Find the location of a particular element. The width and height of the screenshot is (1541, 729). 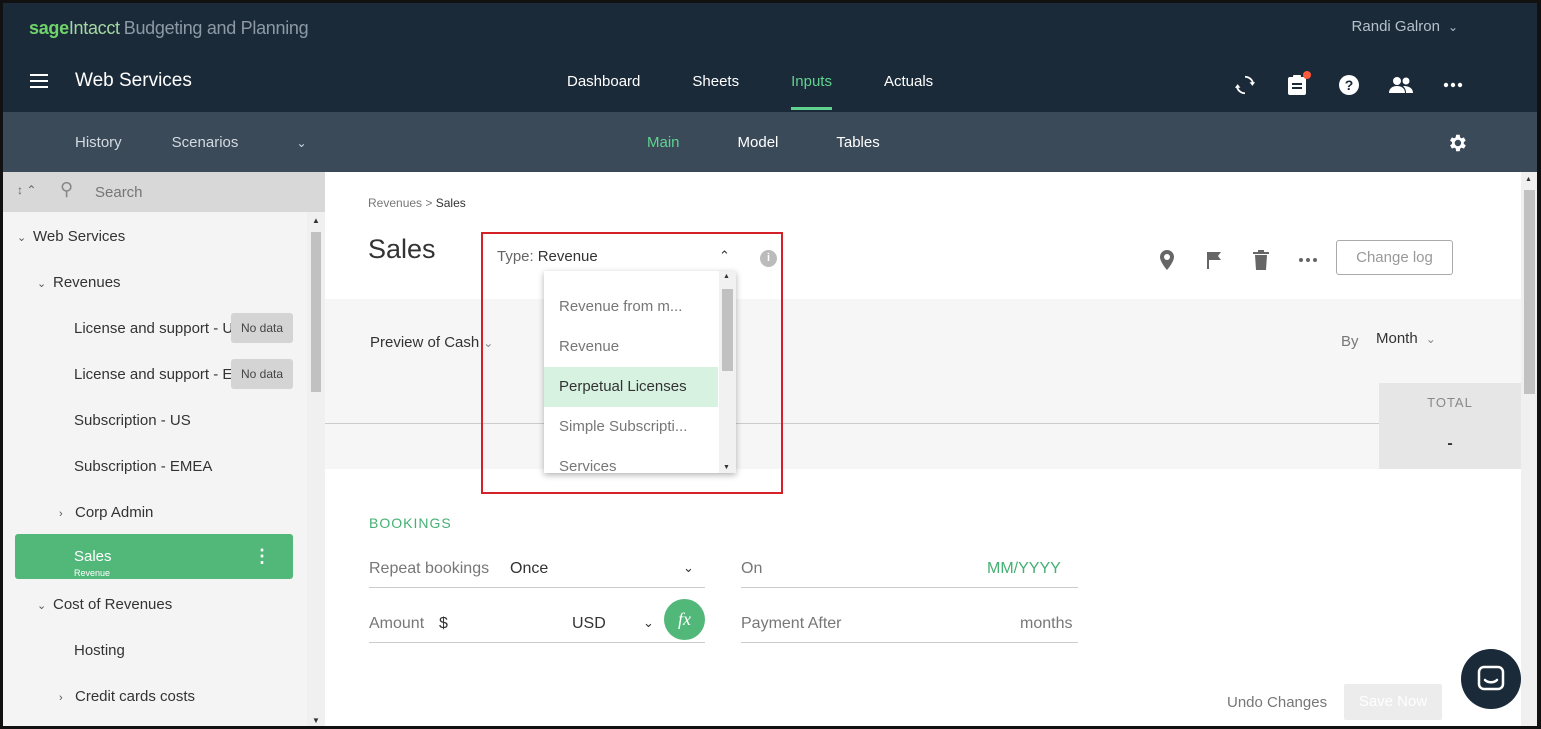

nav-inputs: Inputs is located at coordinates (811, 91).